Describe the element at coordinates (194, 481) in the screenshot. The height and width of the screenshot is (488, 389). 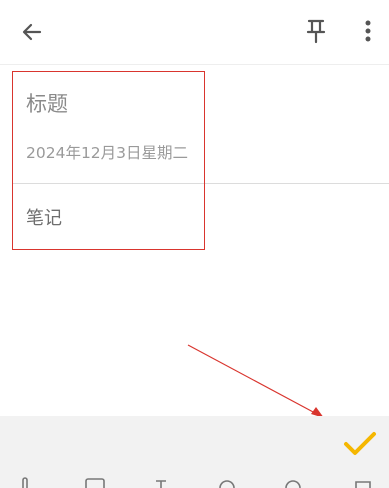
I see `format-toolbar` at that location.